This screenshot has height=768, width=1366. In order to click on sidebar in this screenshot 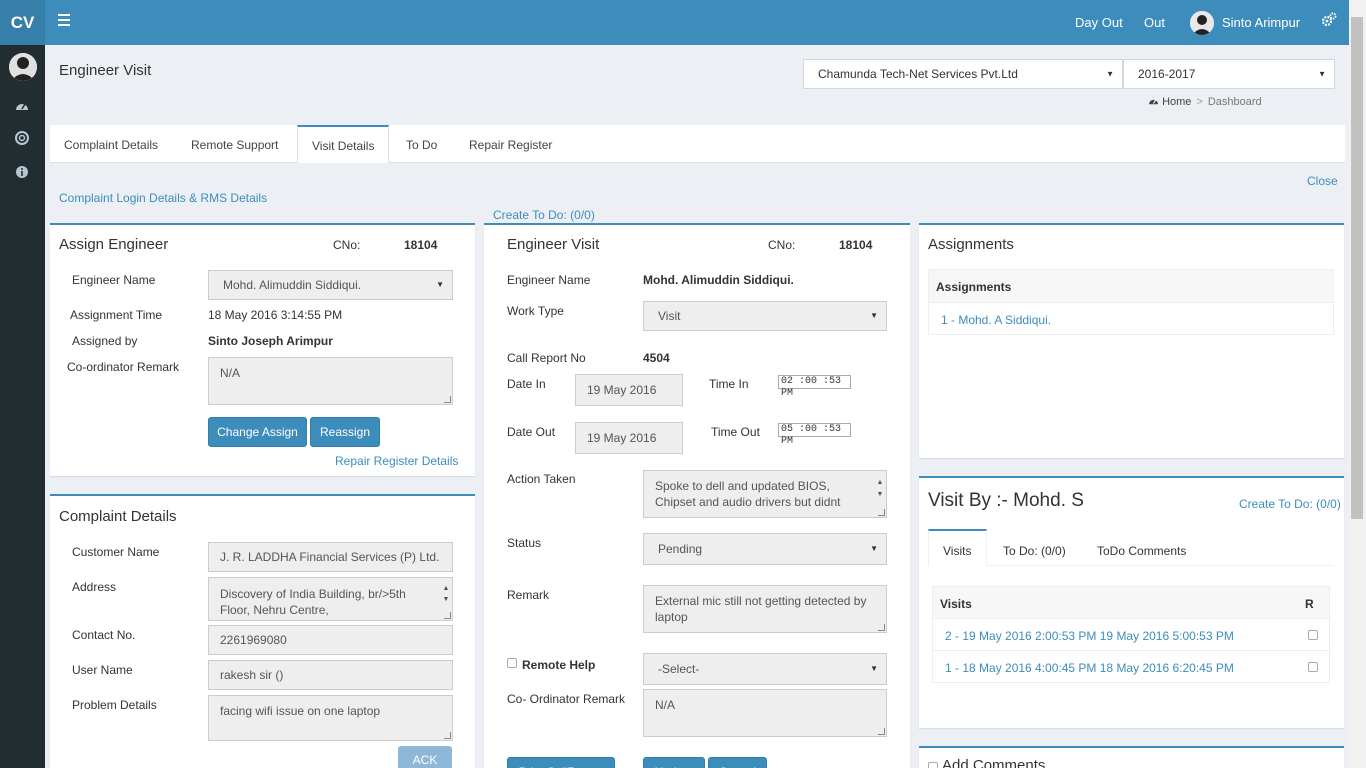, I will do `click(22, 406)`.